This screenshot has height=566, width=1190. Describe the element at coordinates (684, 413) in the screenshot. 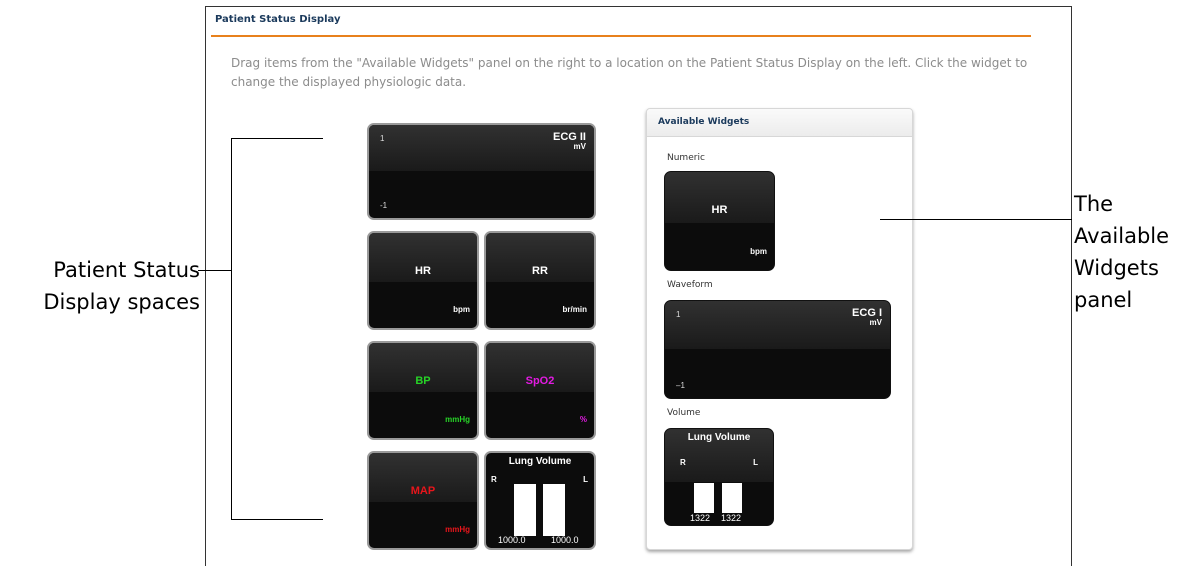

I see `volume-section-label: Volume` at that location.